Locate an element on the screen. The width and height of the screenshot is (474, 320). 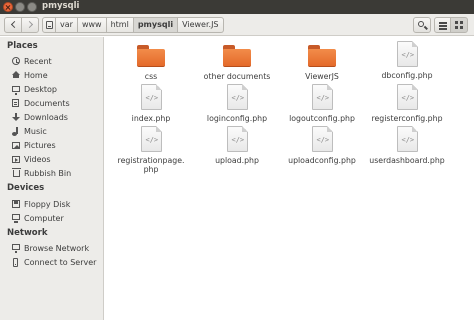
sidebar-item-label: Music is located at coordinates (35, 131).